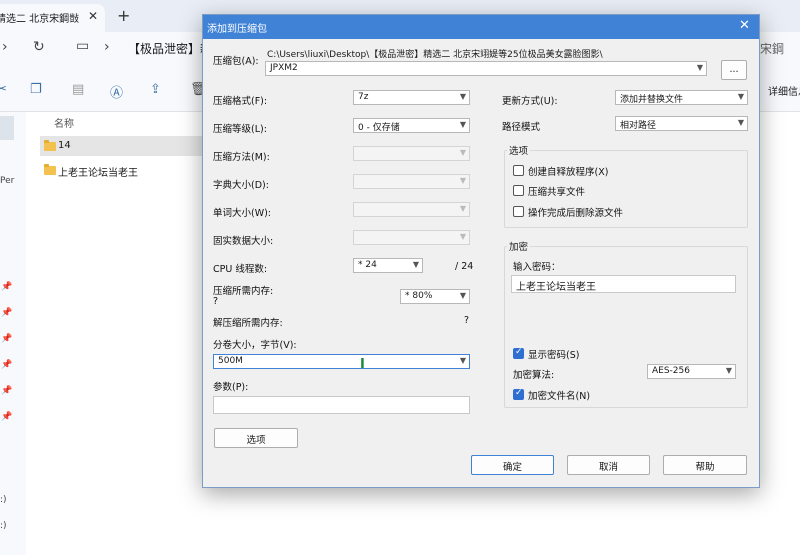  I want to click on options-group-title: 选项, so click(519, 150).